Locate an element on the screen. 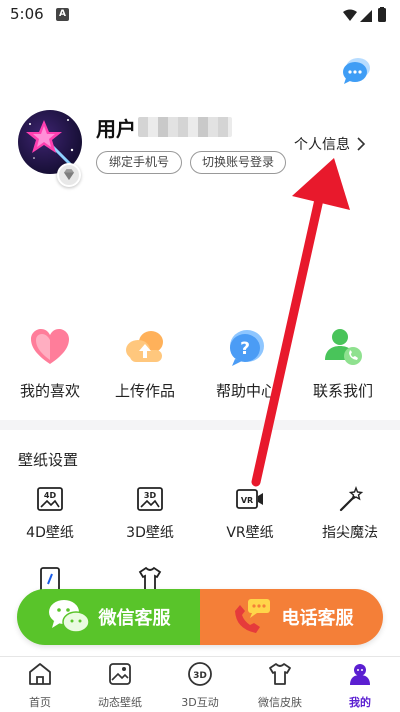  wallpaper-4d-button: 4D 4D壁纸 is located at coordinates (50, 514).